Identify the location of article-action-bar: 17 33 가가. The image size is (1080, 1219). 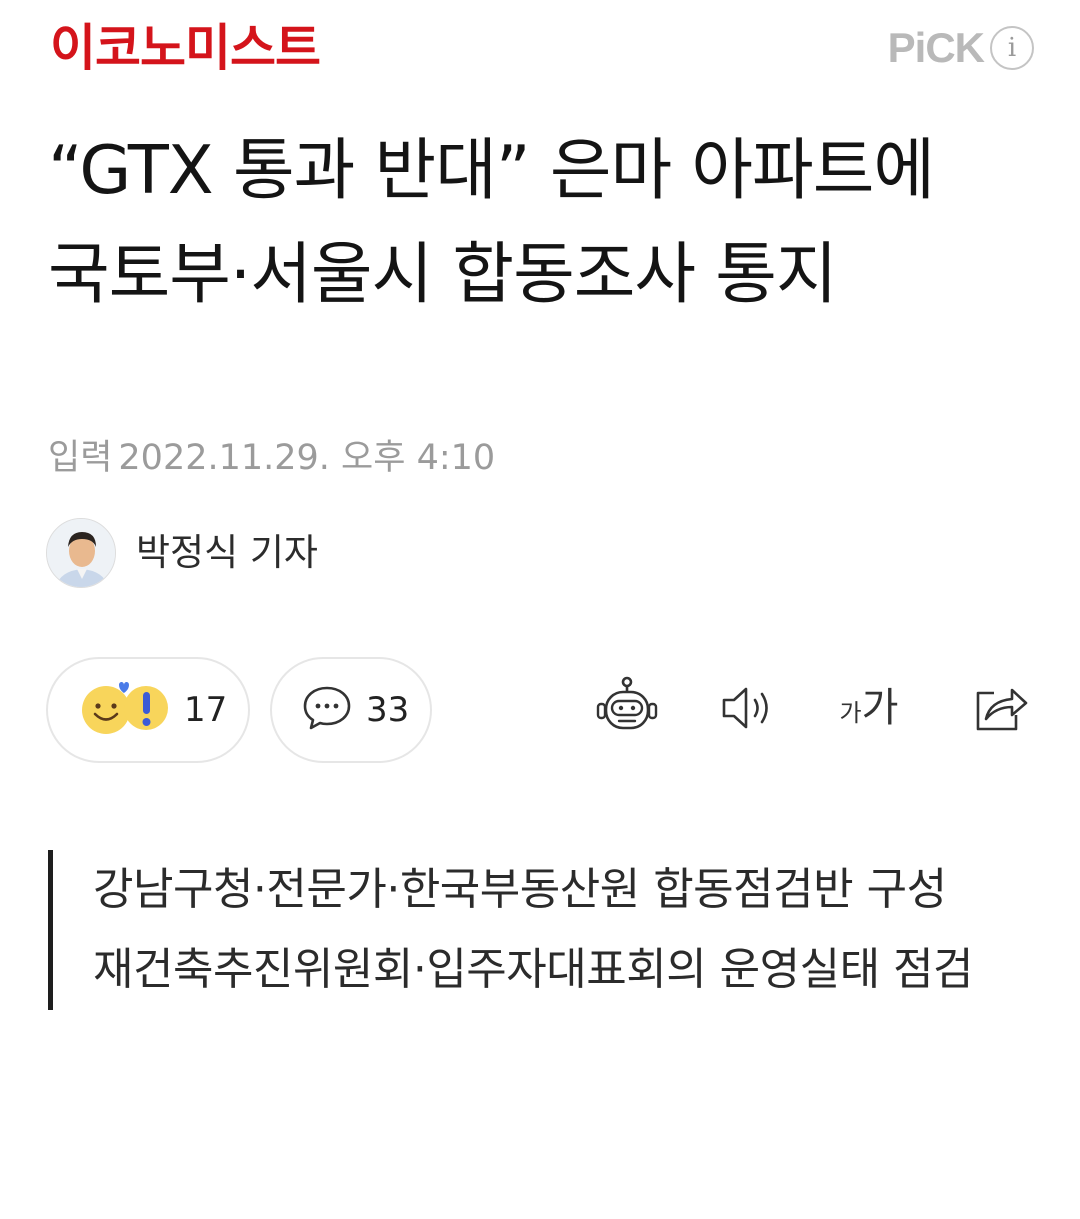
(546, 710).